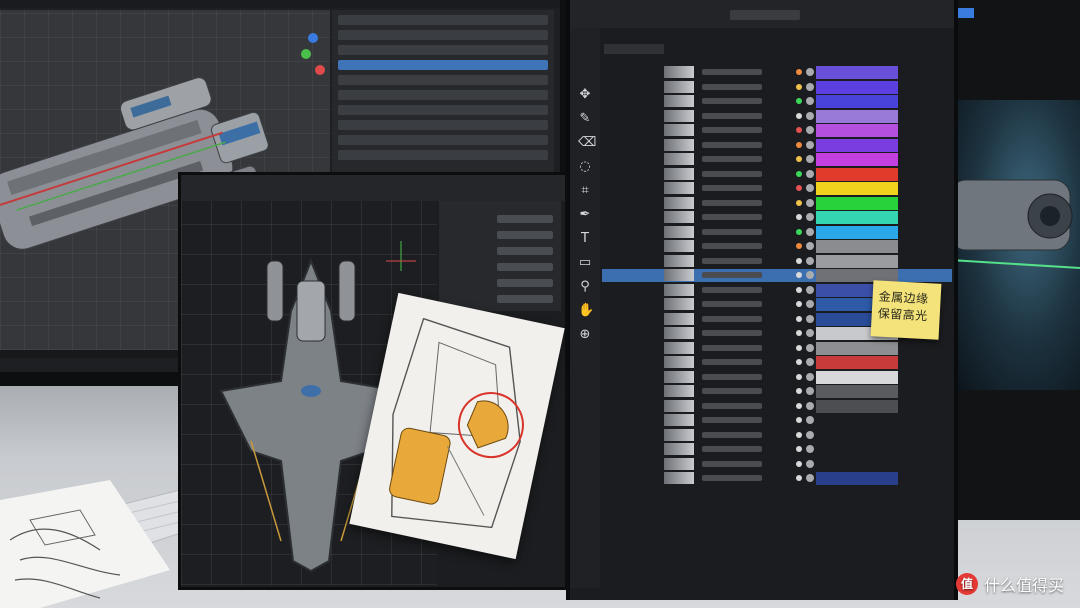 Image resolution: width=1080 pixels, height=608 pixels. I want to click on lasso-icon: ◌, so click(585, 167).